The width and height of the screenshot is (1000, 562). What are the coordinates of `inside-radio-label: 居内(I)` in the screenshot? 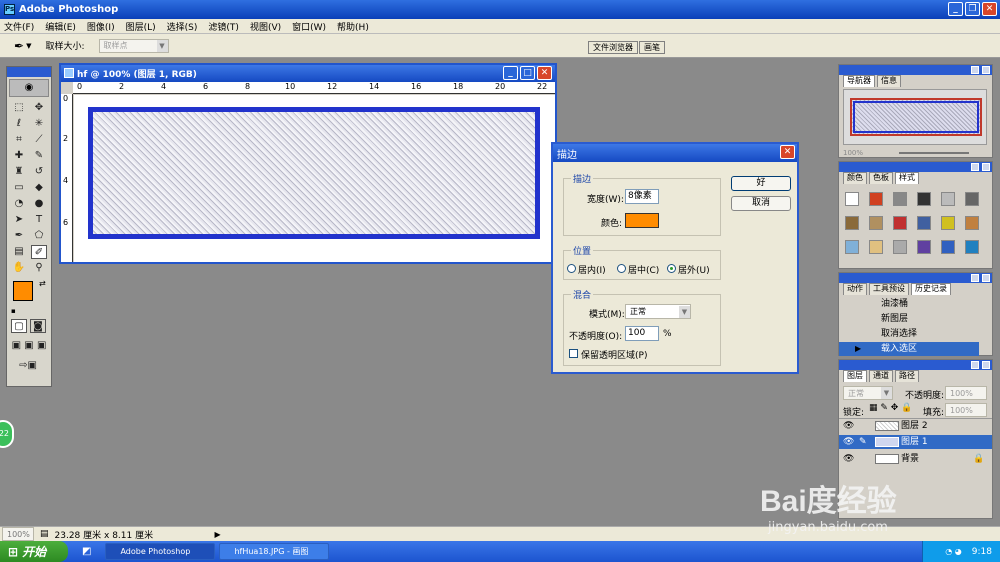 It's located at (592, 269).